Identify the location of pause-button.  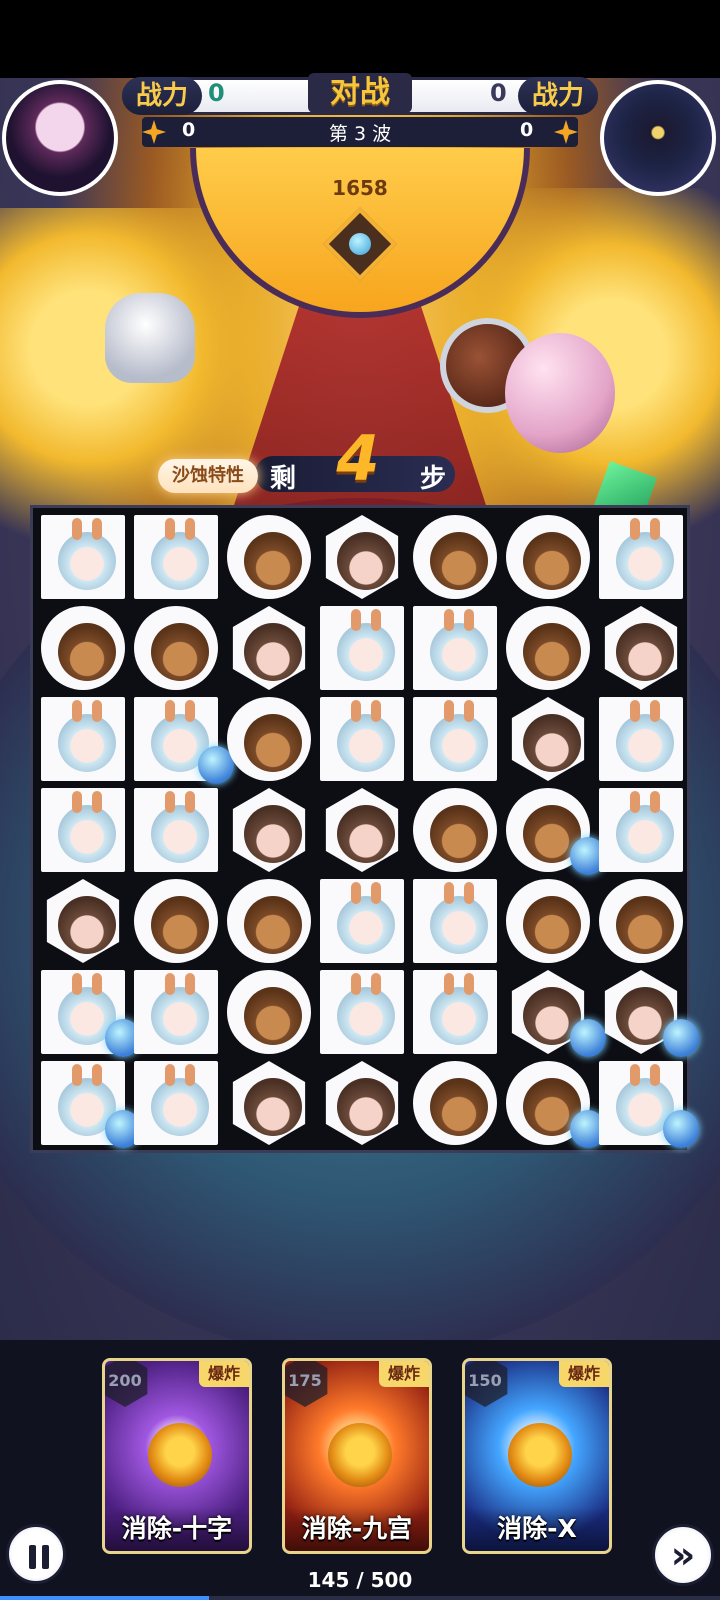
(36, 1554).